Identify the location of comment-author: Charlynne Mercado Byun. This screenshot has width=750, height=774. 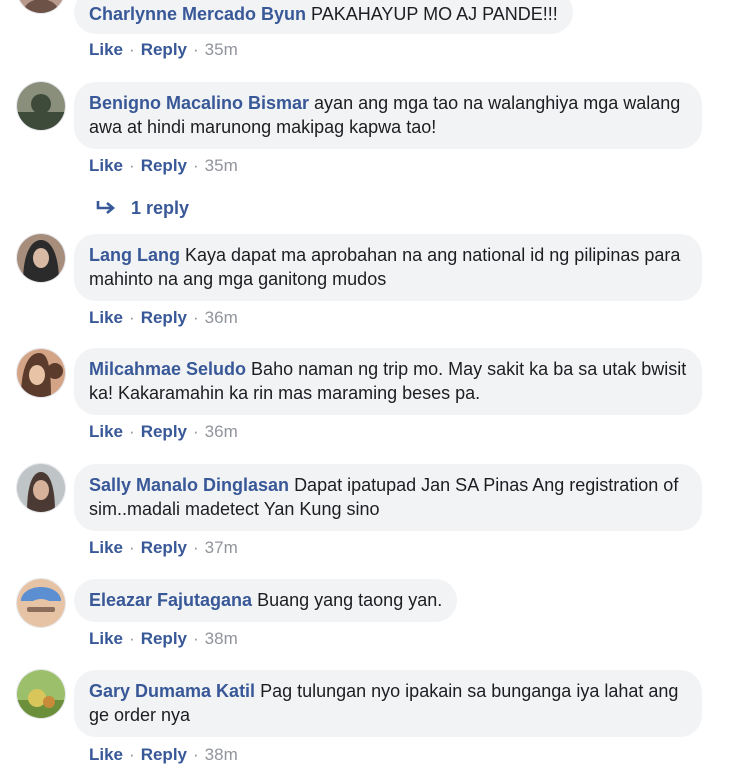
(197, 14).